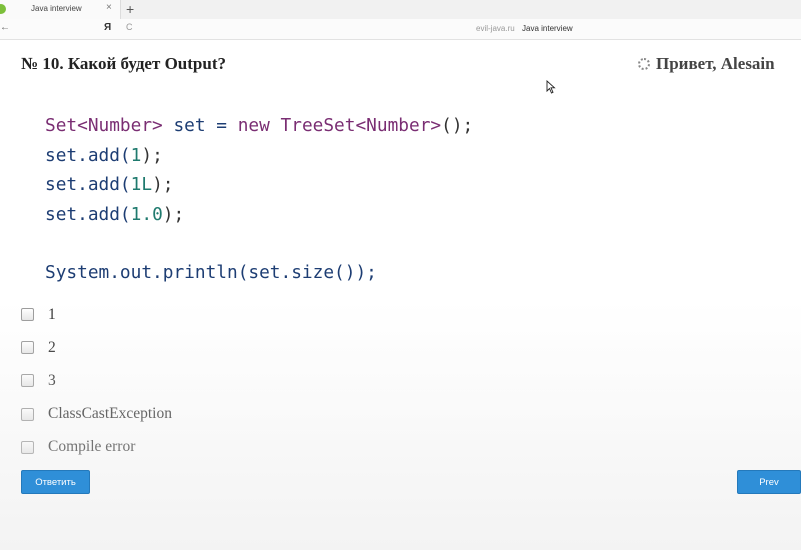  Describe the element at coordinates (96, 347) in the screenshot. I see `answer-option: 2` at that location.